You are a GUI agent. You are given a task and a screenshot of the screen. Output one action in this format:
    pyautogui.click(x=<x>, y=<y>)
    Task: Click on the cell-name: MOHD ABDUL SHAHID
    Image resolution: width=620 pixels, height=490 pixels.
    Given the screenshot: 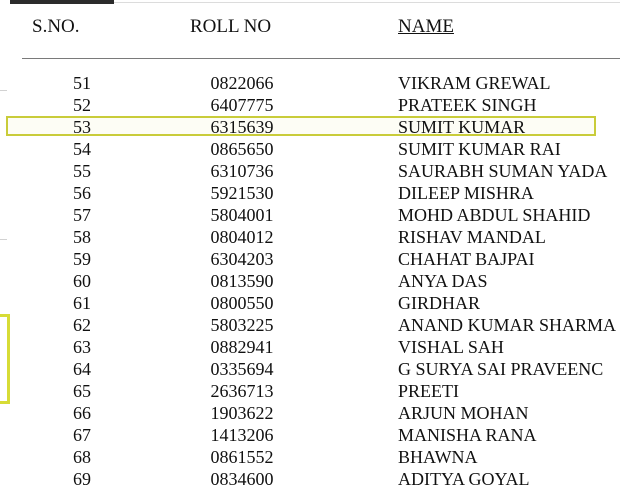 What is the action you would take?
    pyautogui.click(x=494, y=215)
    